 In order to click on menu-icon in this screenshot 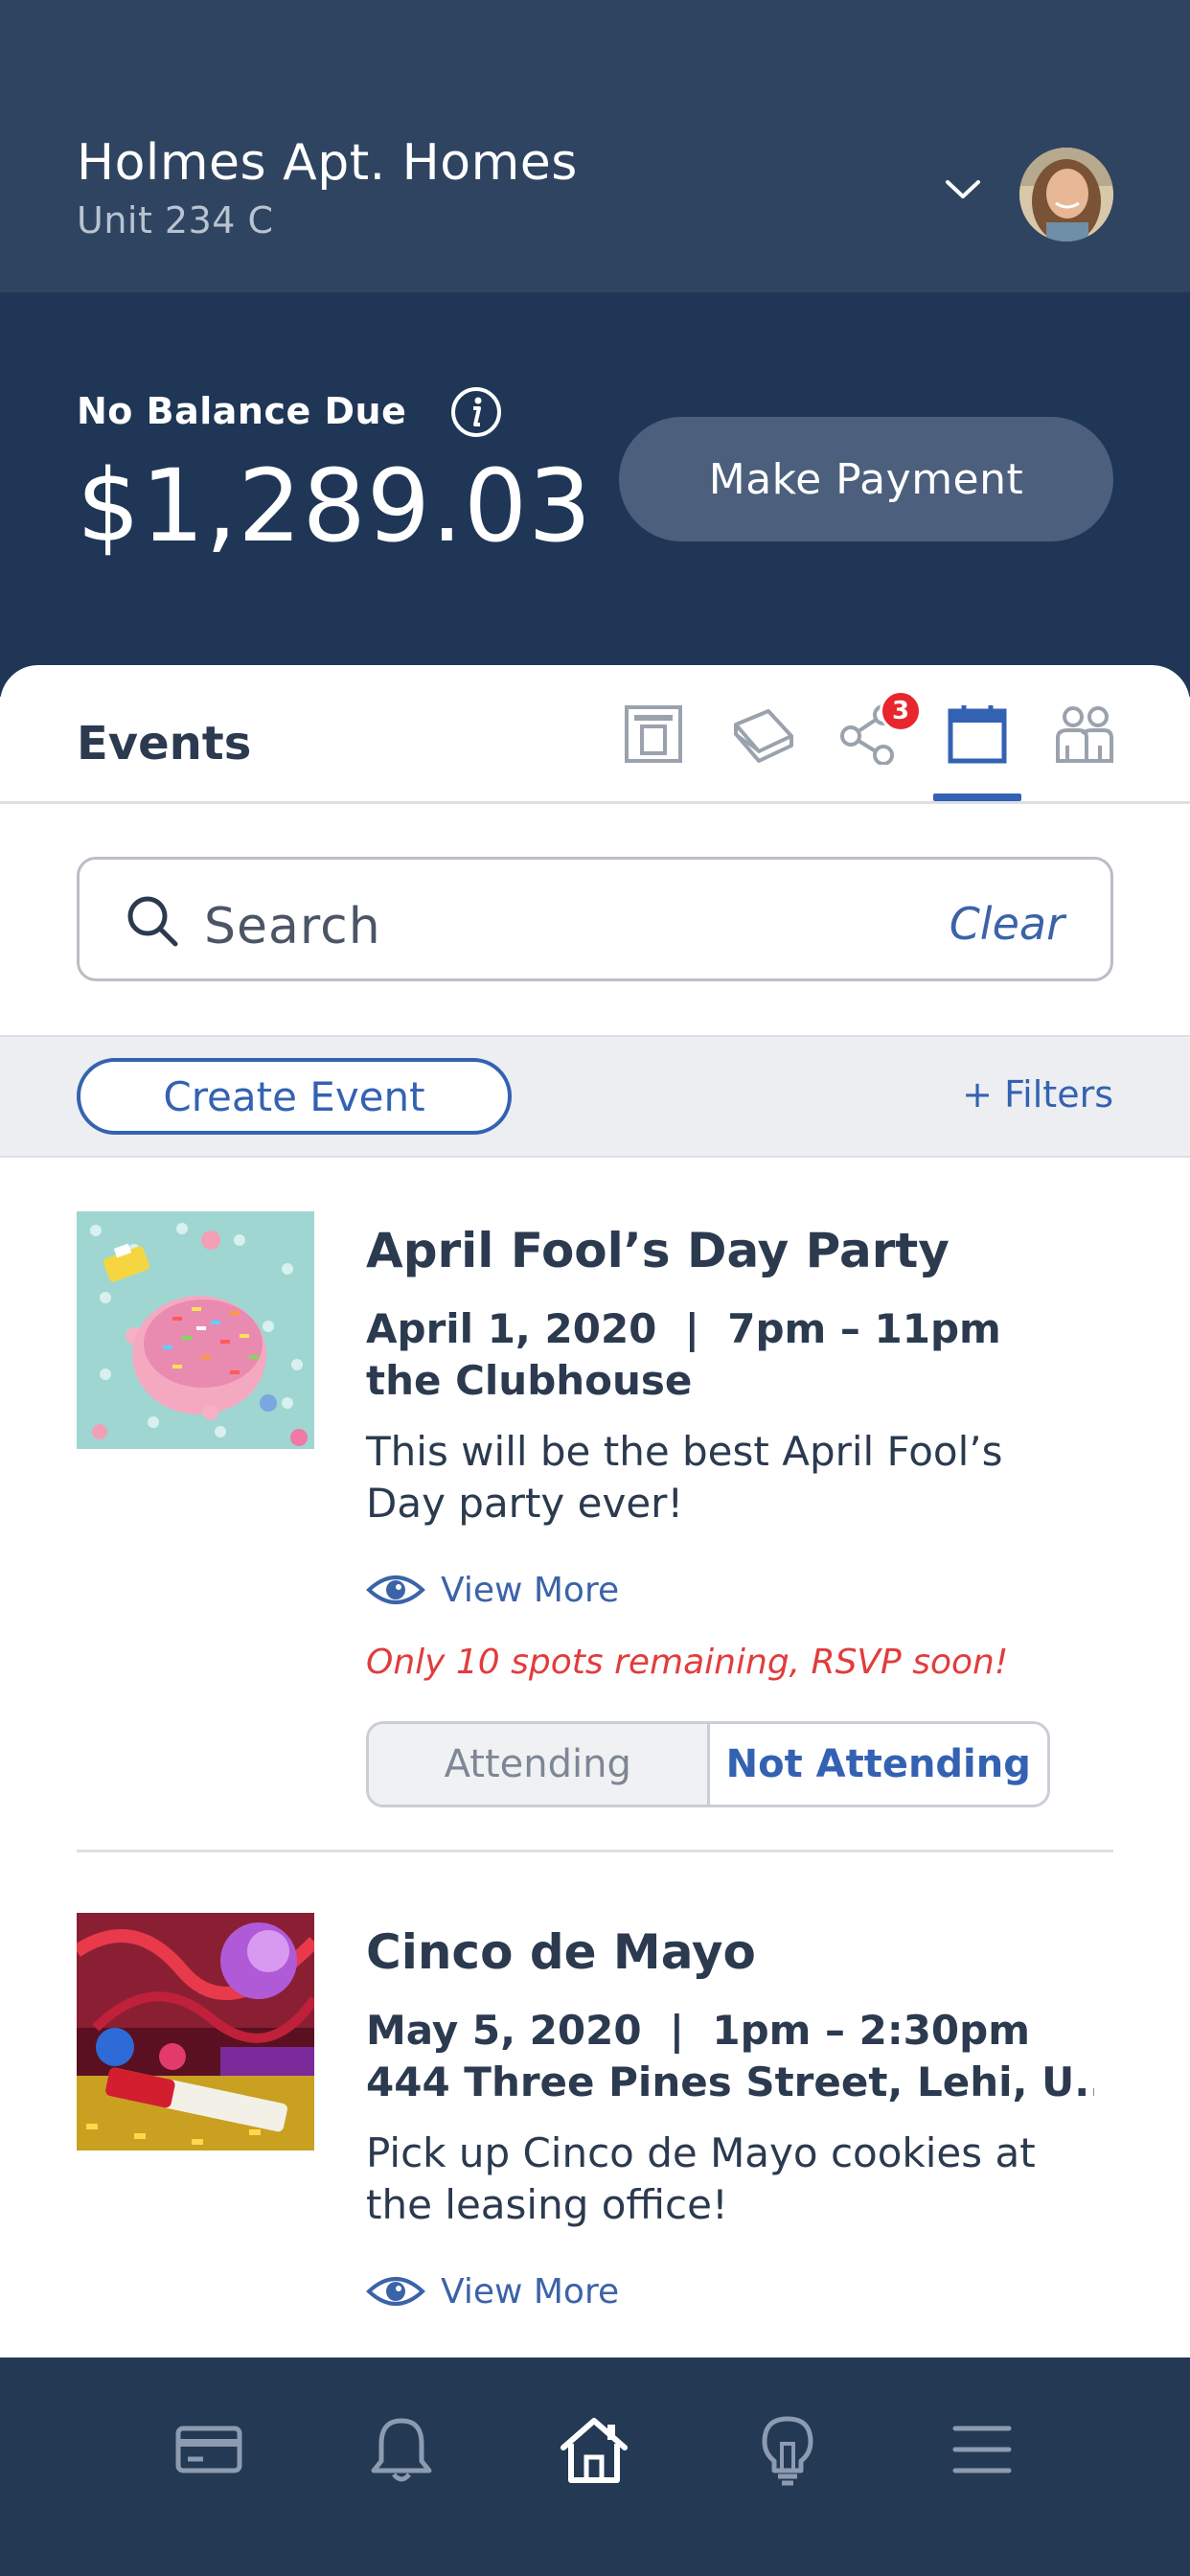, I will do `click(982, 2449)`.